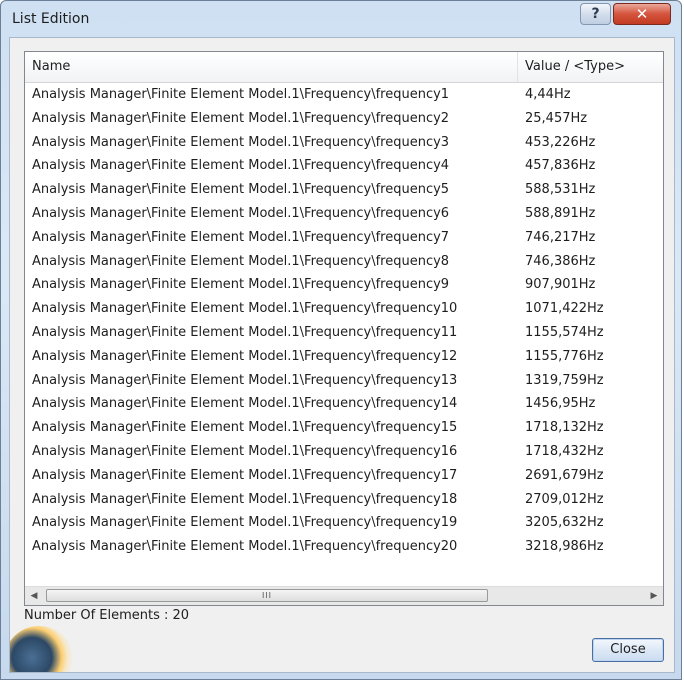 The image size is (684, 682). I want to click on item-value: 746,386Hz, so click(560, 261).